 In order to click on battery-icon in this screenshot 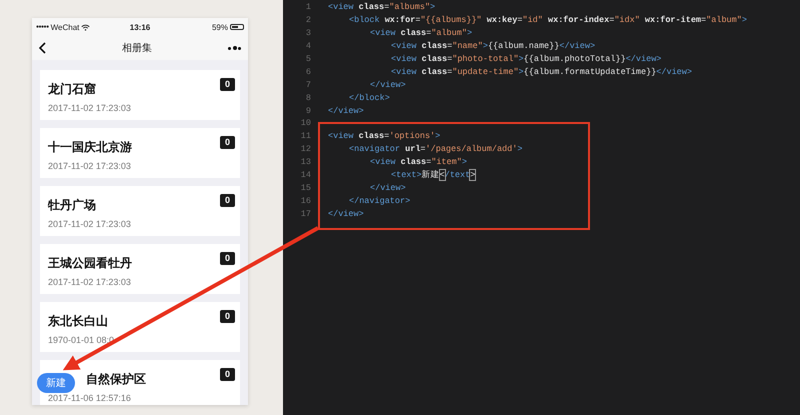, I will do `click(237, 27)`.